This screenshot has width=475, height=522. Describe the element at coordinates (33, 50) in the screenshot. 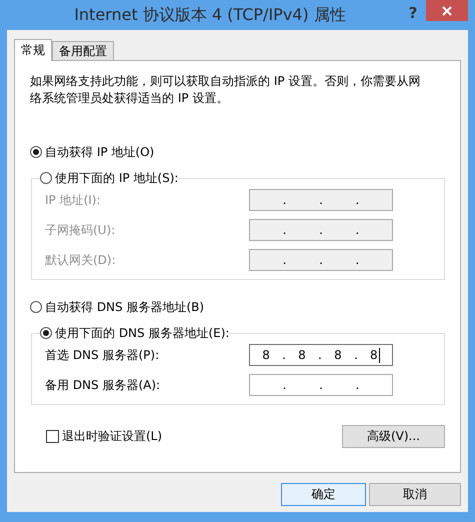

I see `tab: 常规` at that location.